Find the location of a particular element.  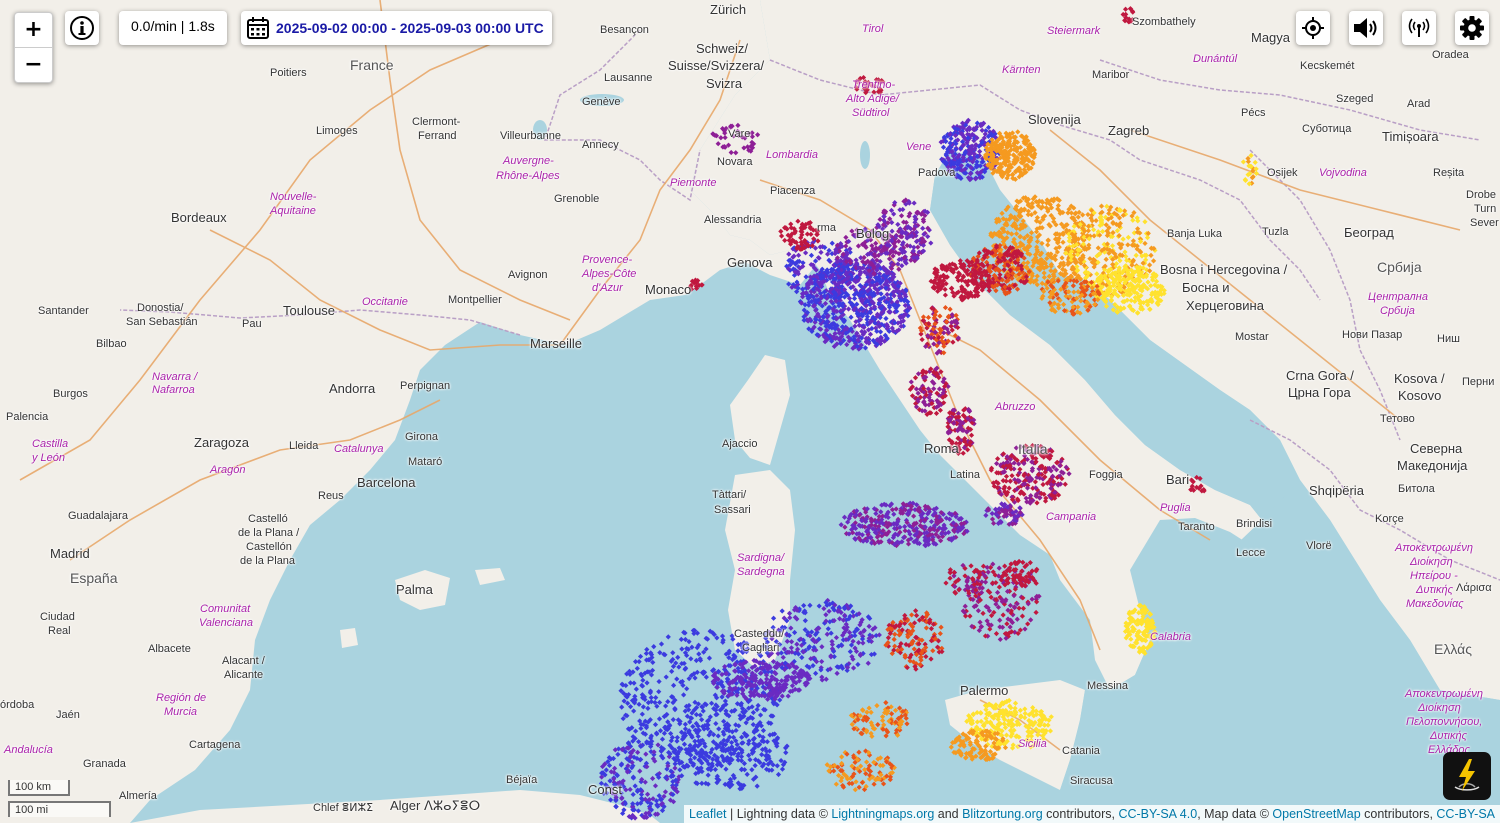

city-label: Almería is located at coordinates (138, 796).